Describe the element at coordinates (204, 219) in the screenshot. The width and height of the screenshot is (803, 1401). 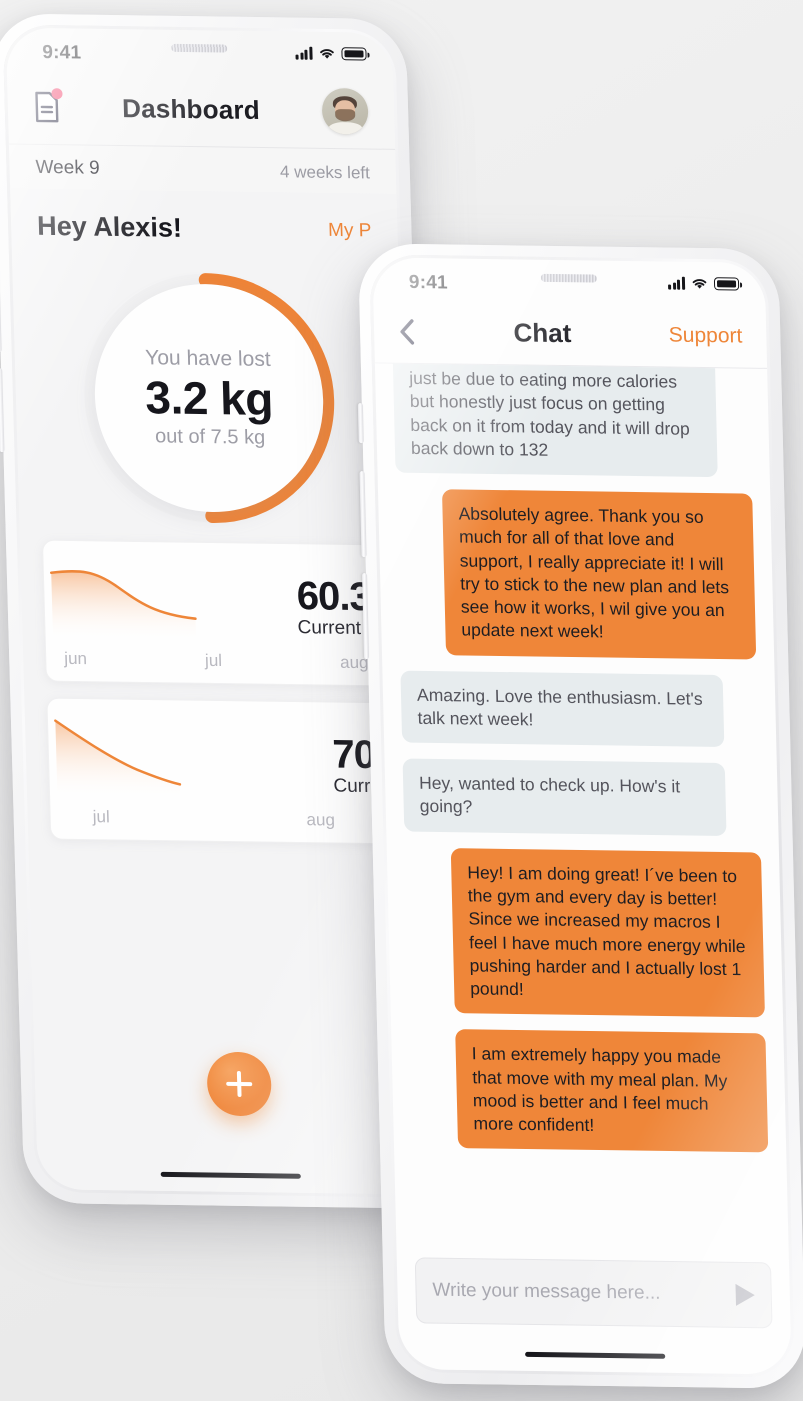
I see `greeting-row: Hey Alexis! My P` at that location.